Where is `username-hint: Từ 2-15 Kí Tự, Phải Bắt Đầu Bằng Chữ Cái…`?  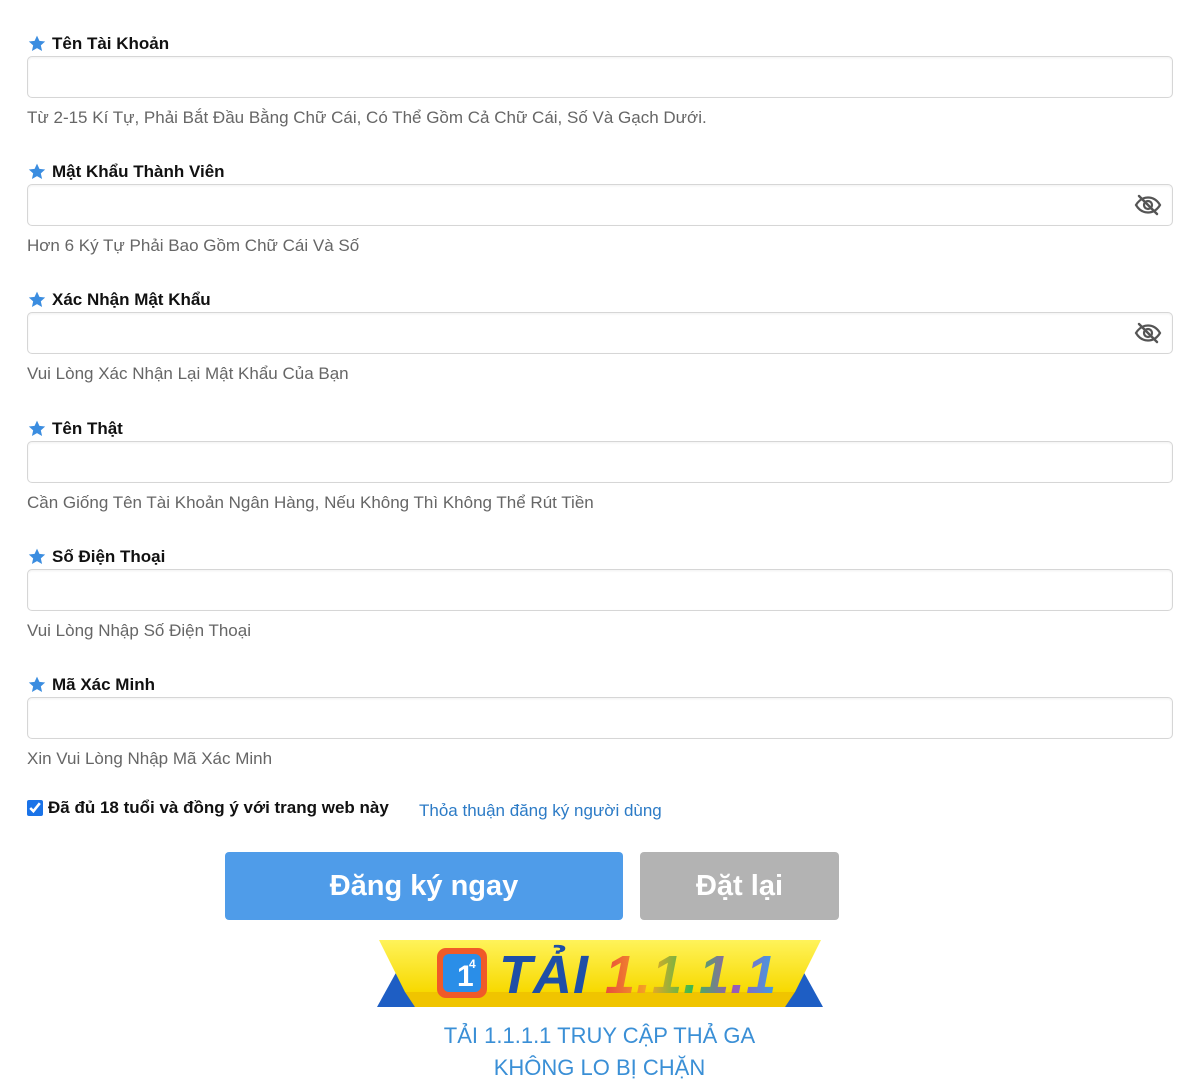 username-hint: Từ 2-15 Kí Tự, Phải Bắt Đầu Bằng Chữ Cái… is located at coordinates (367, 117).